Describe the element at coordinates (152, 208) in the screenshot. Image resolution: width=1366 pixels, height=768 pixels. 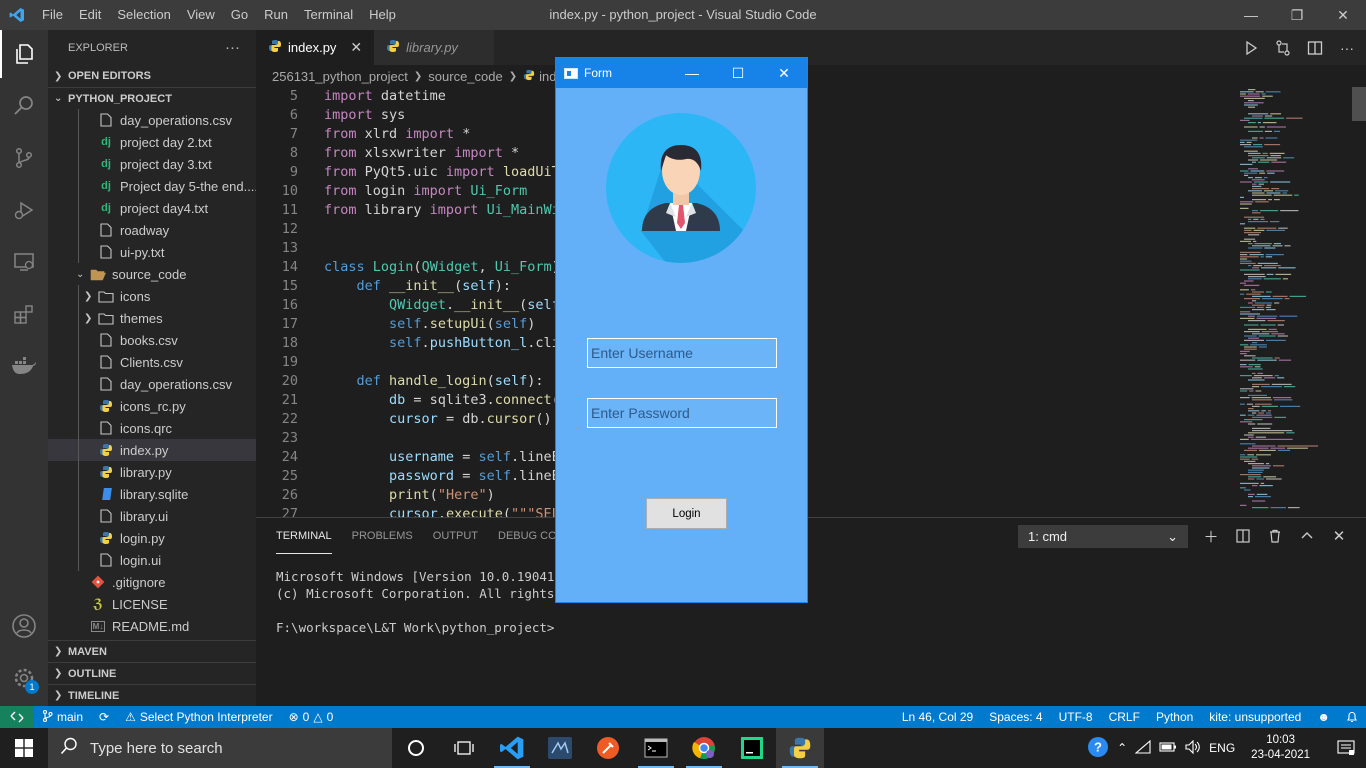
I see `file-tree-item: dj project day4.txt` at that location.